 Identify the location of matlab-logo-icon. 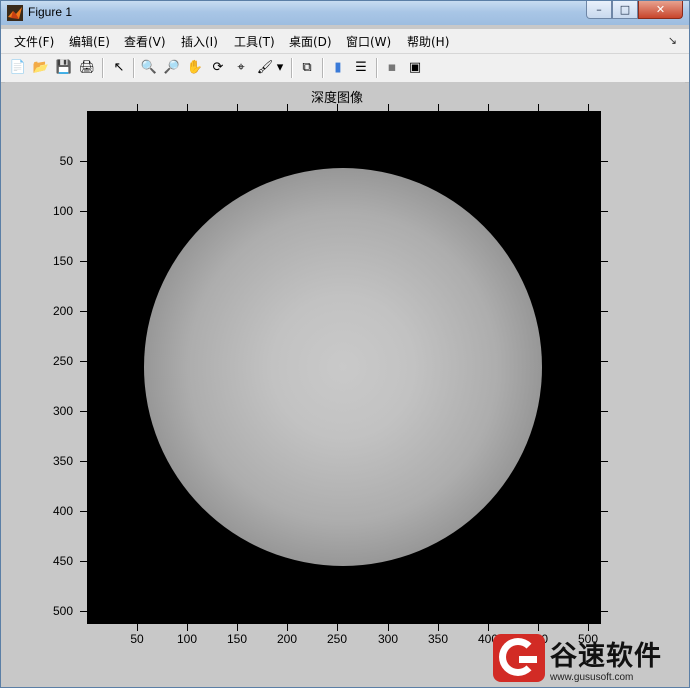
(15, 13).